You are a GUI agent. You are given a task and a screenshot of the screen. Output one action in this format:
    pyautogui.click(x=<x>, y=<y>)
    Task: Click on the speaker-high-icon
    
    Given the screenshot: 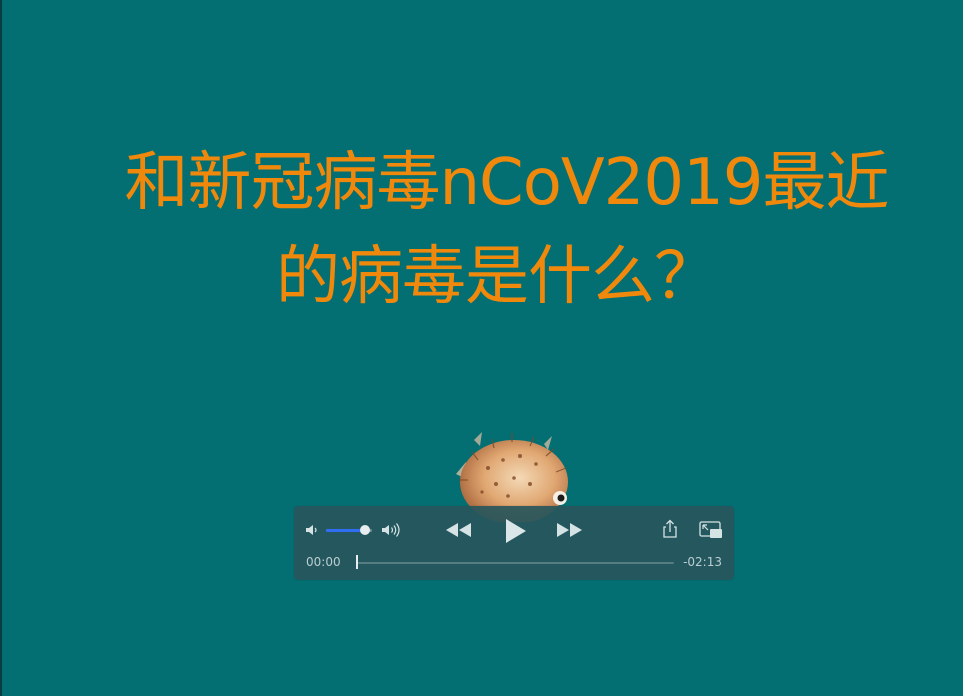 What is the action you would take?
    pyautogui.click(x=392, y=530)
    